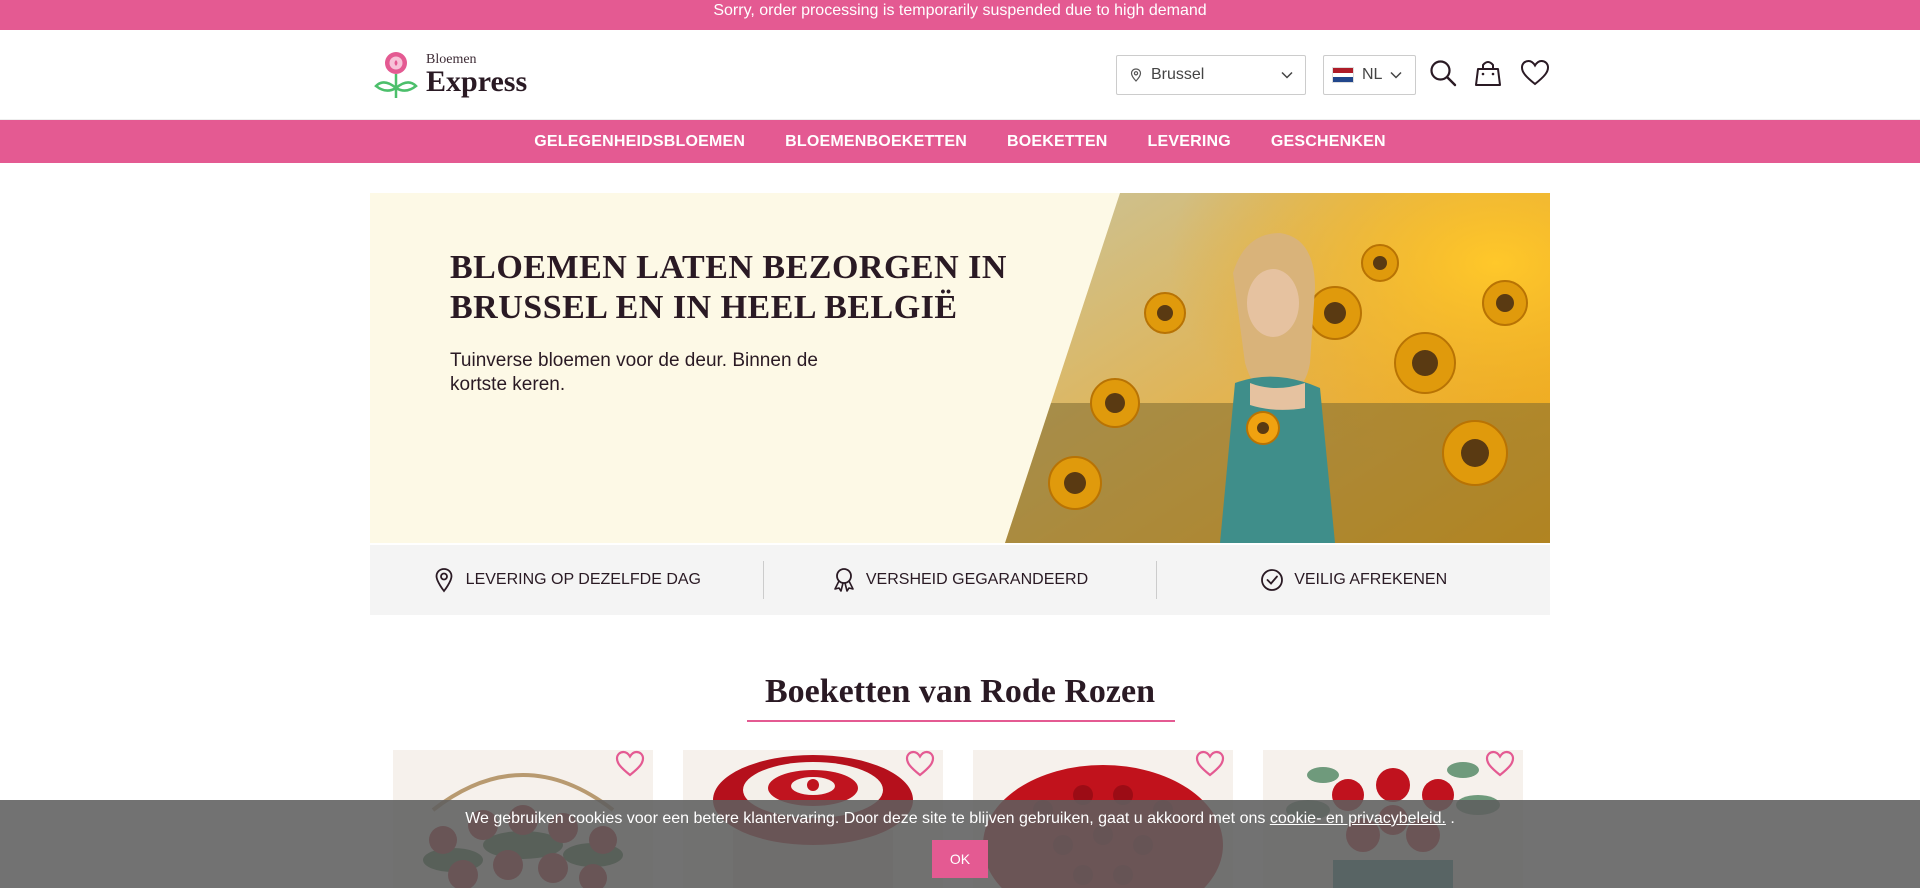  What do you see at coordinates (1272, 580) in the screenshot?
I see `check-circle-icon` at bounding box center [1272, 580].